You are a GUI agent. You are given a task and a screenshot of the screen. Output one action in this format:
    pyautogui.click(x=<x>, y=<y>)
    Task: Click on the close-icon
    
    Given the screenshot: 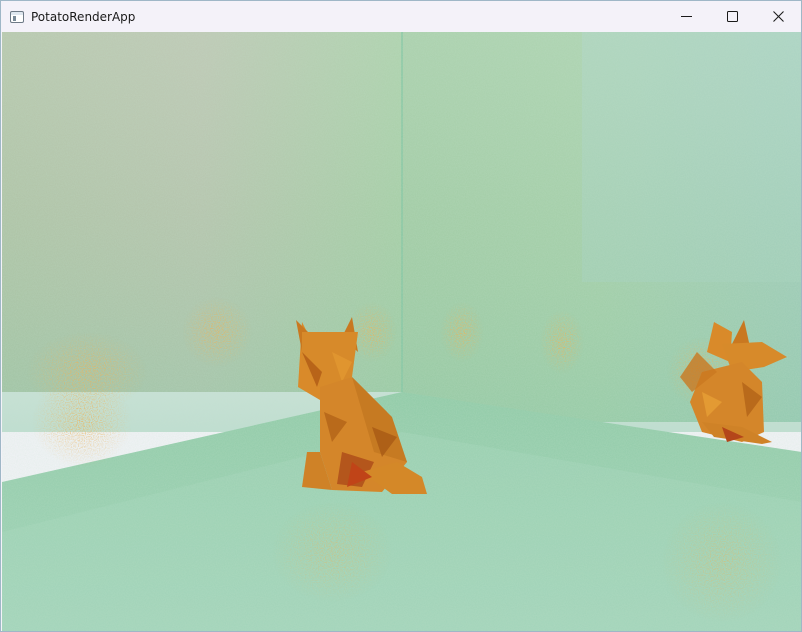 What is the action you would take?
    pyautogui.click(x=778, y=16)
    